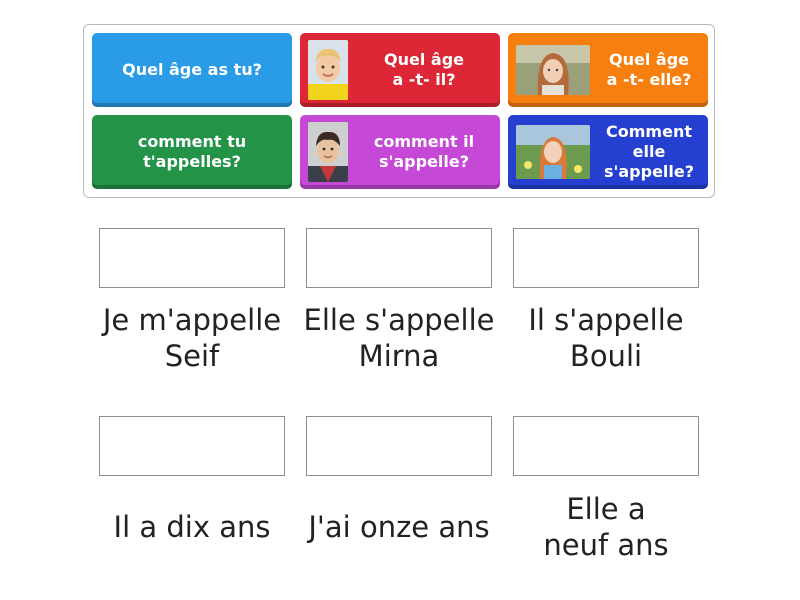 This screenshot has width=800, height=600. Describe the element at coordinates (649, 69) in the screenshot. I see `tile-label: Quel âge a -t- elle?` at that location.